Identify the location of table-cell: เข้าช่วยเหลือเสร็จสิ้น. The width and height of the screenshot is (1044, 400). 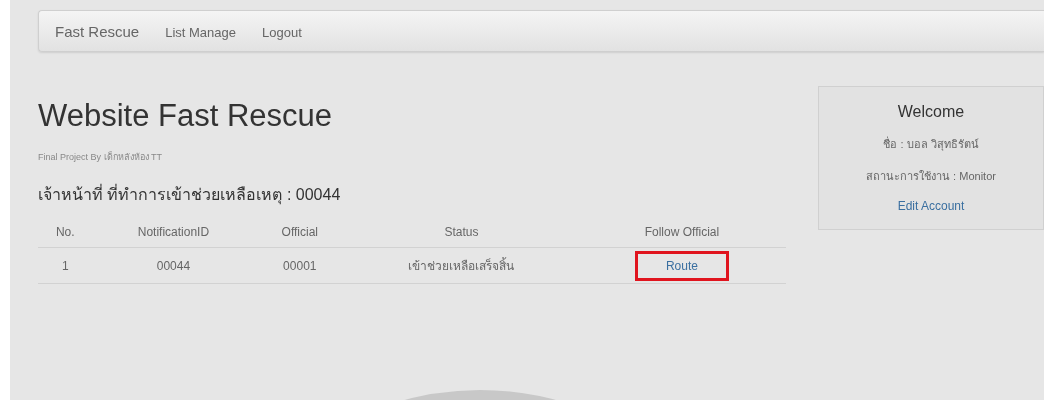
(461, 265).